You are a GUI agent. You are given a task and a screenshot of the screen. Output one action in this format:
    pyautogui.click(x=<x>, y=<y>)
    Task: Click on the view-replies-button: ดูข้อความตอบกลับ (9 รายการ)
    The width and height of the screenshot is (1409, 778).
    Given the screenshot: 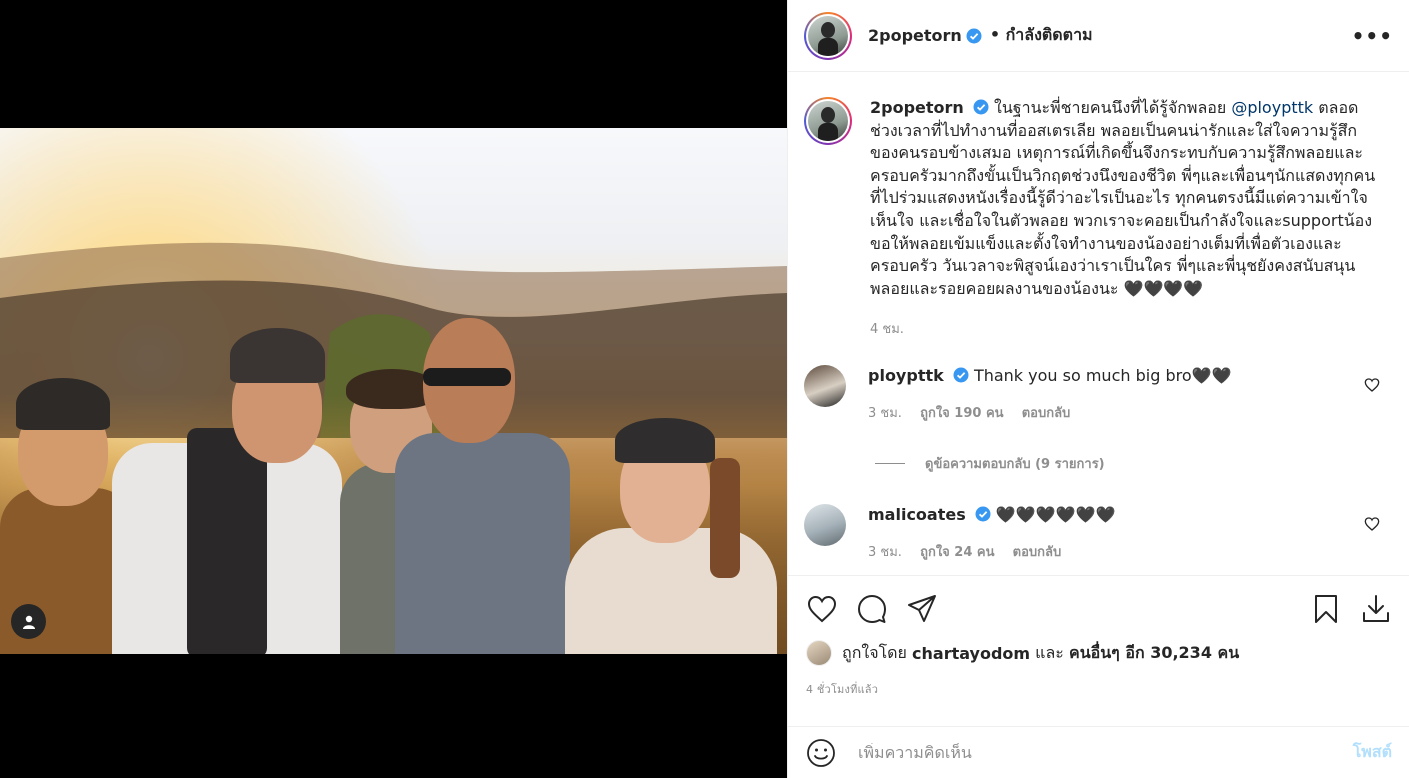 What is the action you would take?
    pyautogui.click(x=1134, y=463)
    